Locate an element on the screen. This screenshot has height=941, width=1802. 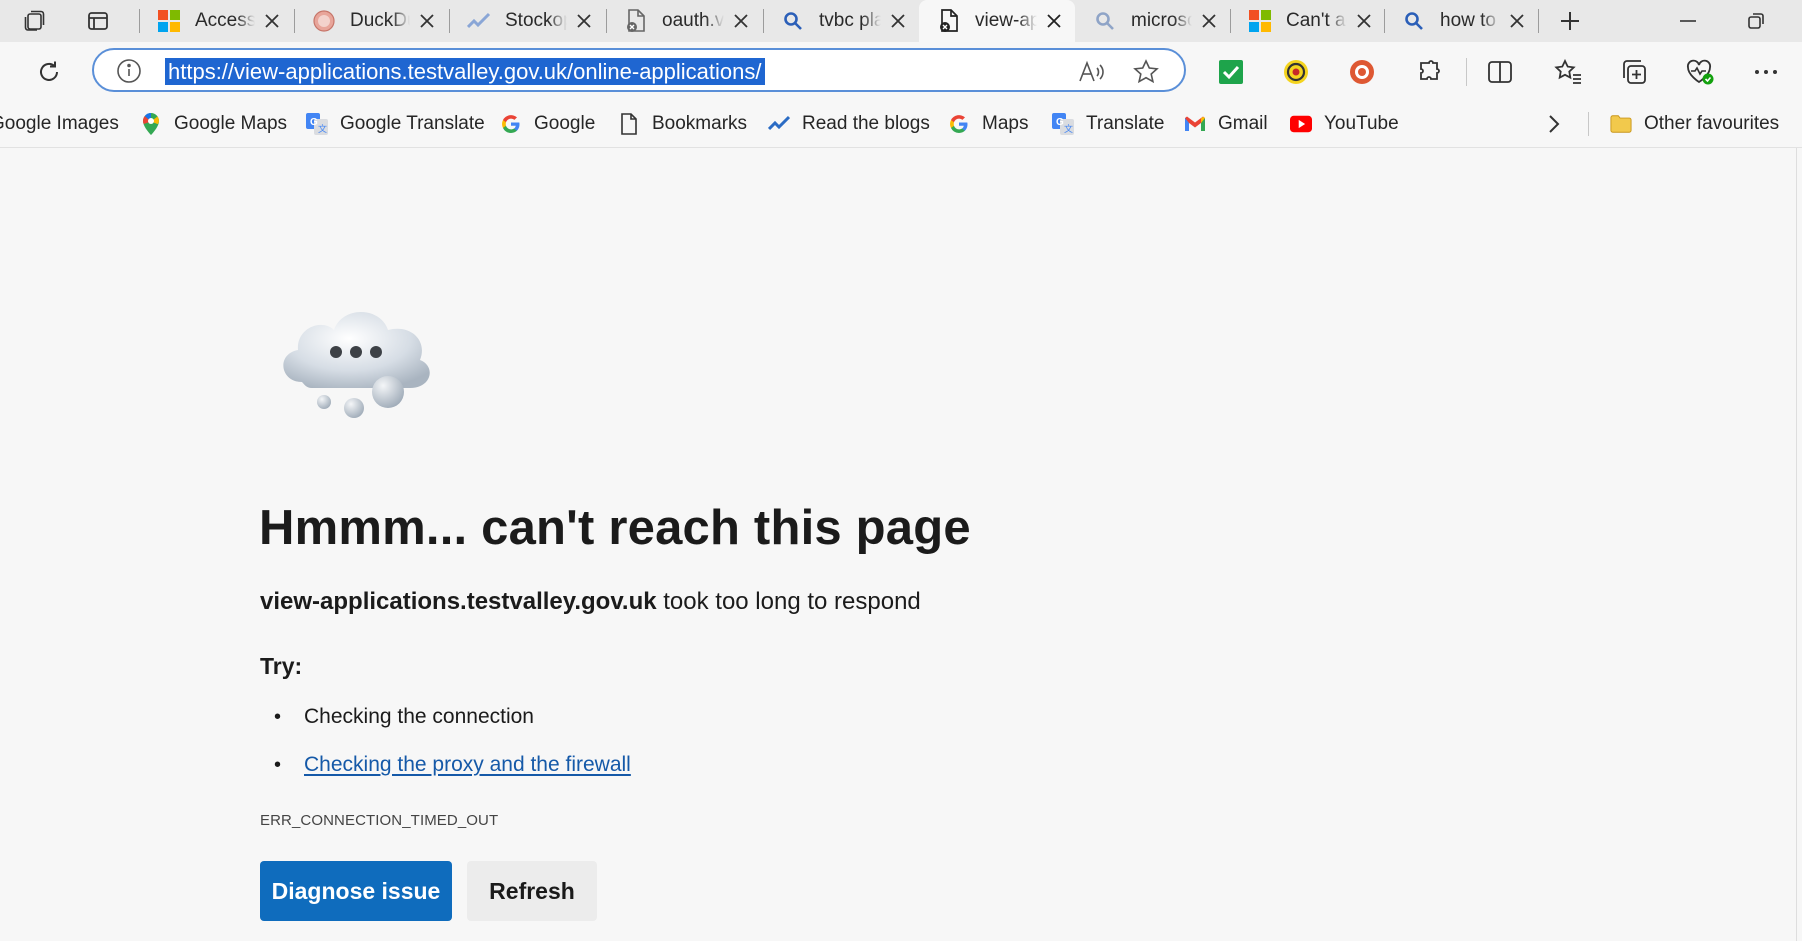
favourite-read-the-blogs: Read the blogs is located at coordinates (849, 124).